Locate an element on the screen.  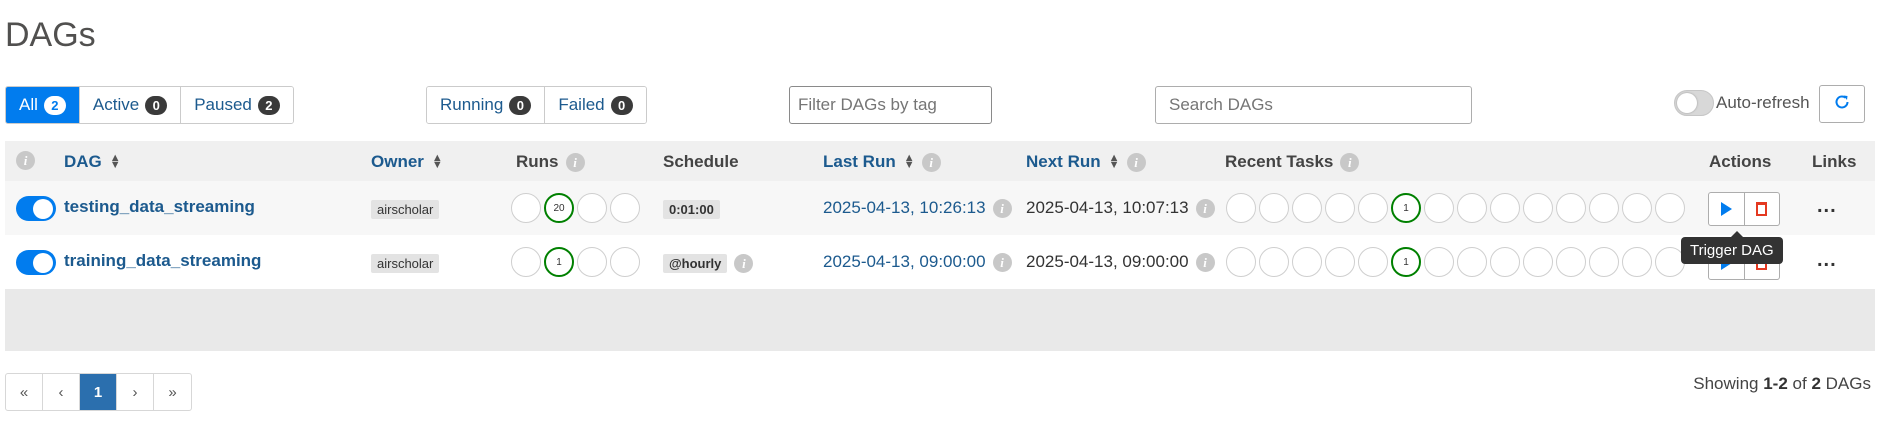
filter-failed-label: Failed is located at coordinates (581, 104).